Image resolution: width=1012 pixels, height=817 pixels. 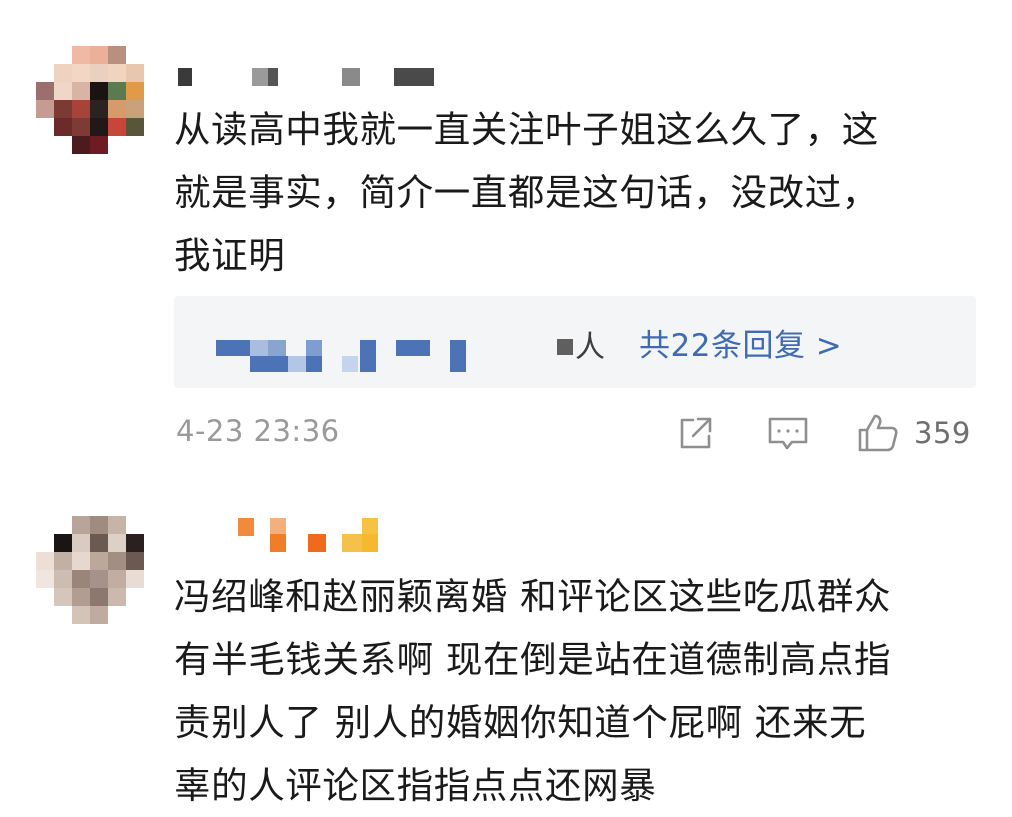 I want to click on reply-person-suffix: 人, so click(x=590, y=347).